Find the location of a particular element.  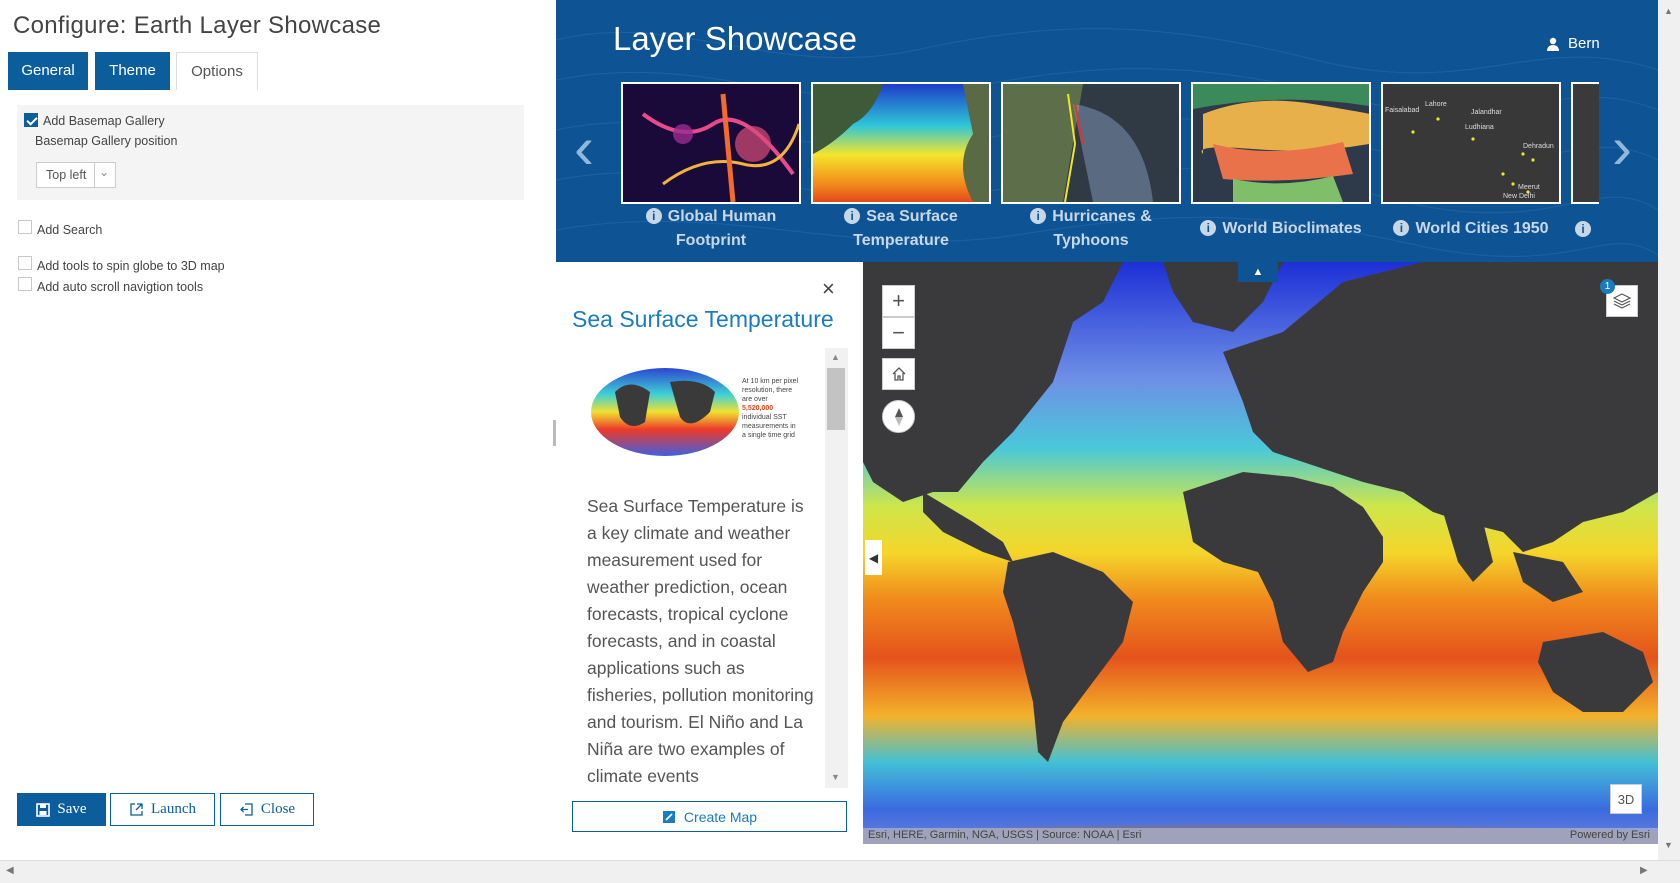

layer-label-world-bioclimates: i World Bioclimates is located at coordinates (1281, 229).